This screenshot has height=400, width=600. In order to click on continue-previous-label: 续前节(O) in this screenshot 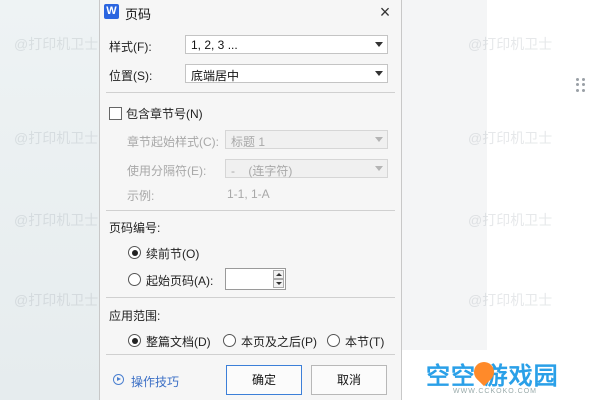, I will do `click(173, 254)`.